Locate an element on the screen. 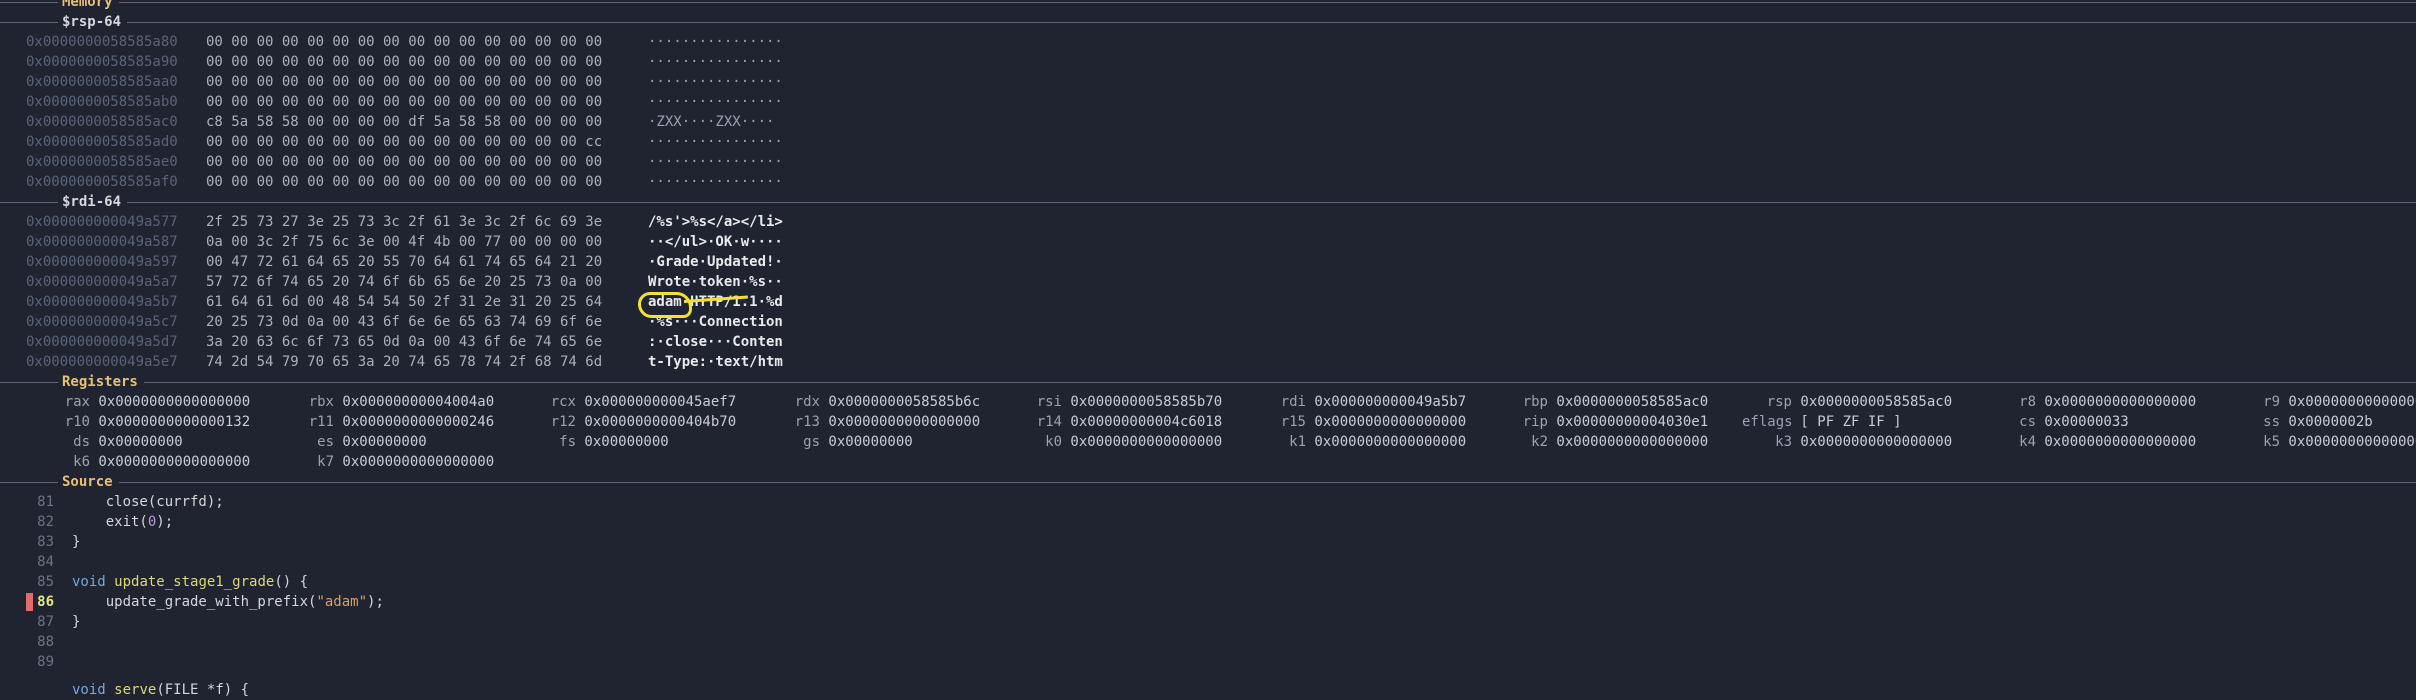  register-rcx: rcx 0x000000000045aef7 is located at coordinates (631, 402).